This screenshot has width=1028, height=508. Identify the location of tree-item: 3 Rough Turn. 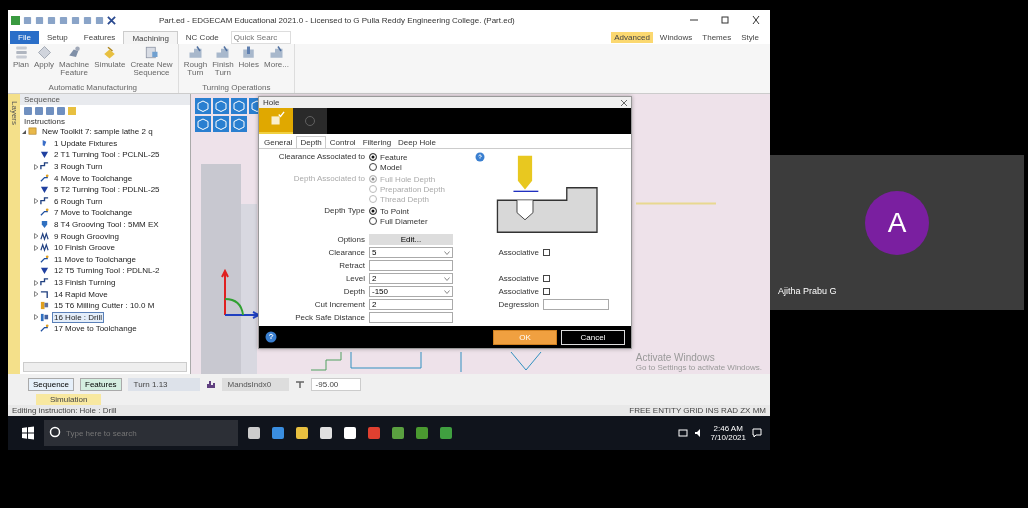
(78, 167).